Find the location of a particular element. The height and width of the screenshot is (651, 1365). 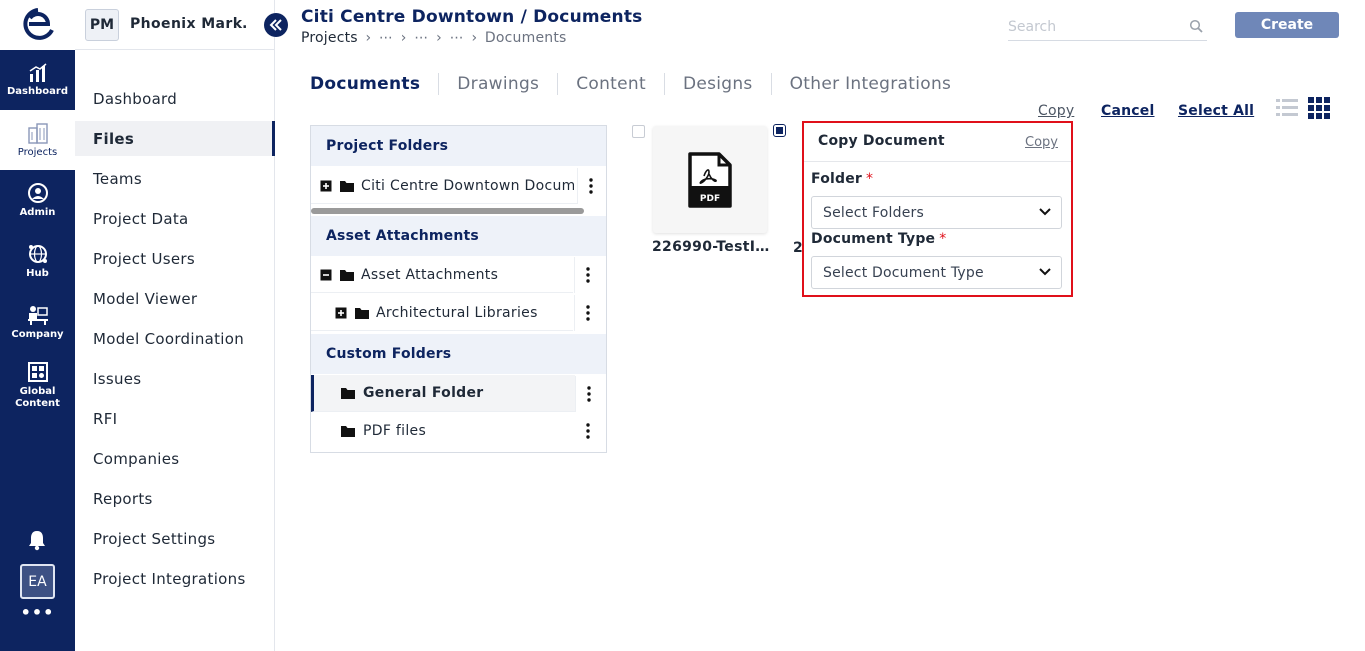

document-card: PDF is located at coordinates (710, 179).